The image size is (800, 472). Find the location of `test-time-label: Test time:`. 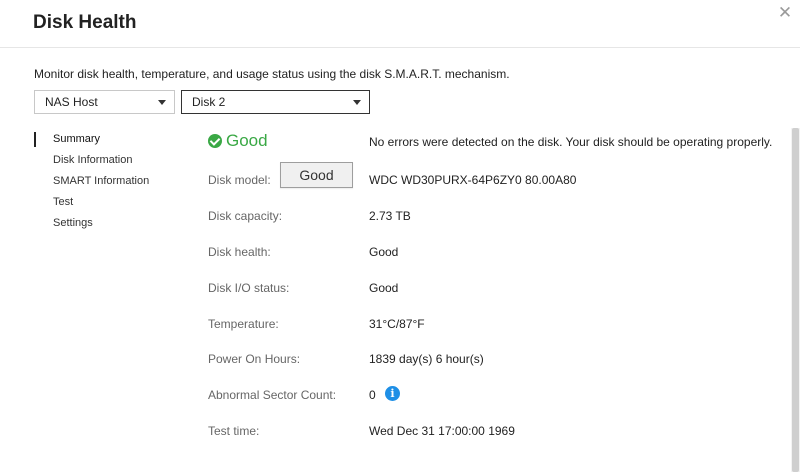

test-time-label: Test time: is located at coordinates (234, 431).